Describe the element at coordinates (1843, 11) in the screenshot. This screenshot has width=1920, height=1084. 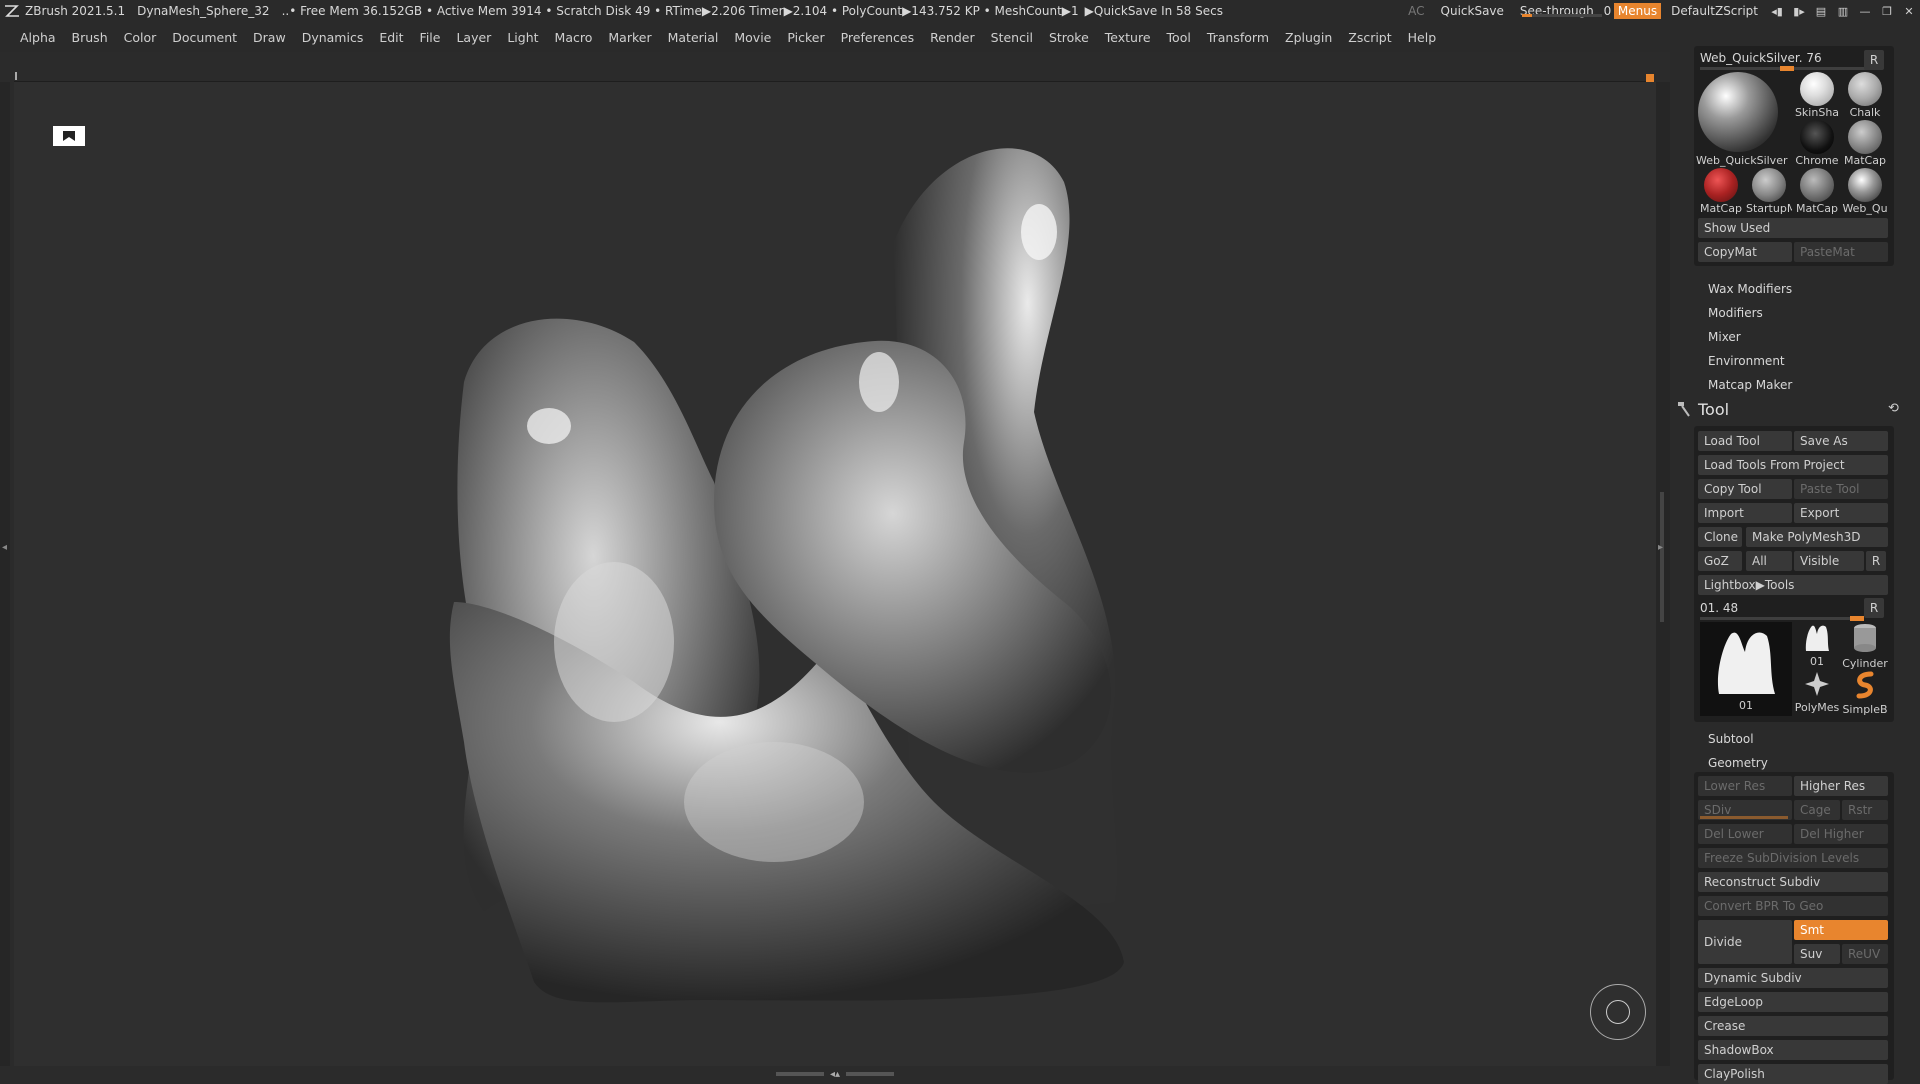
I see `window-tile-icon: ▥` at that location.